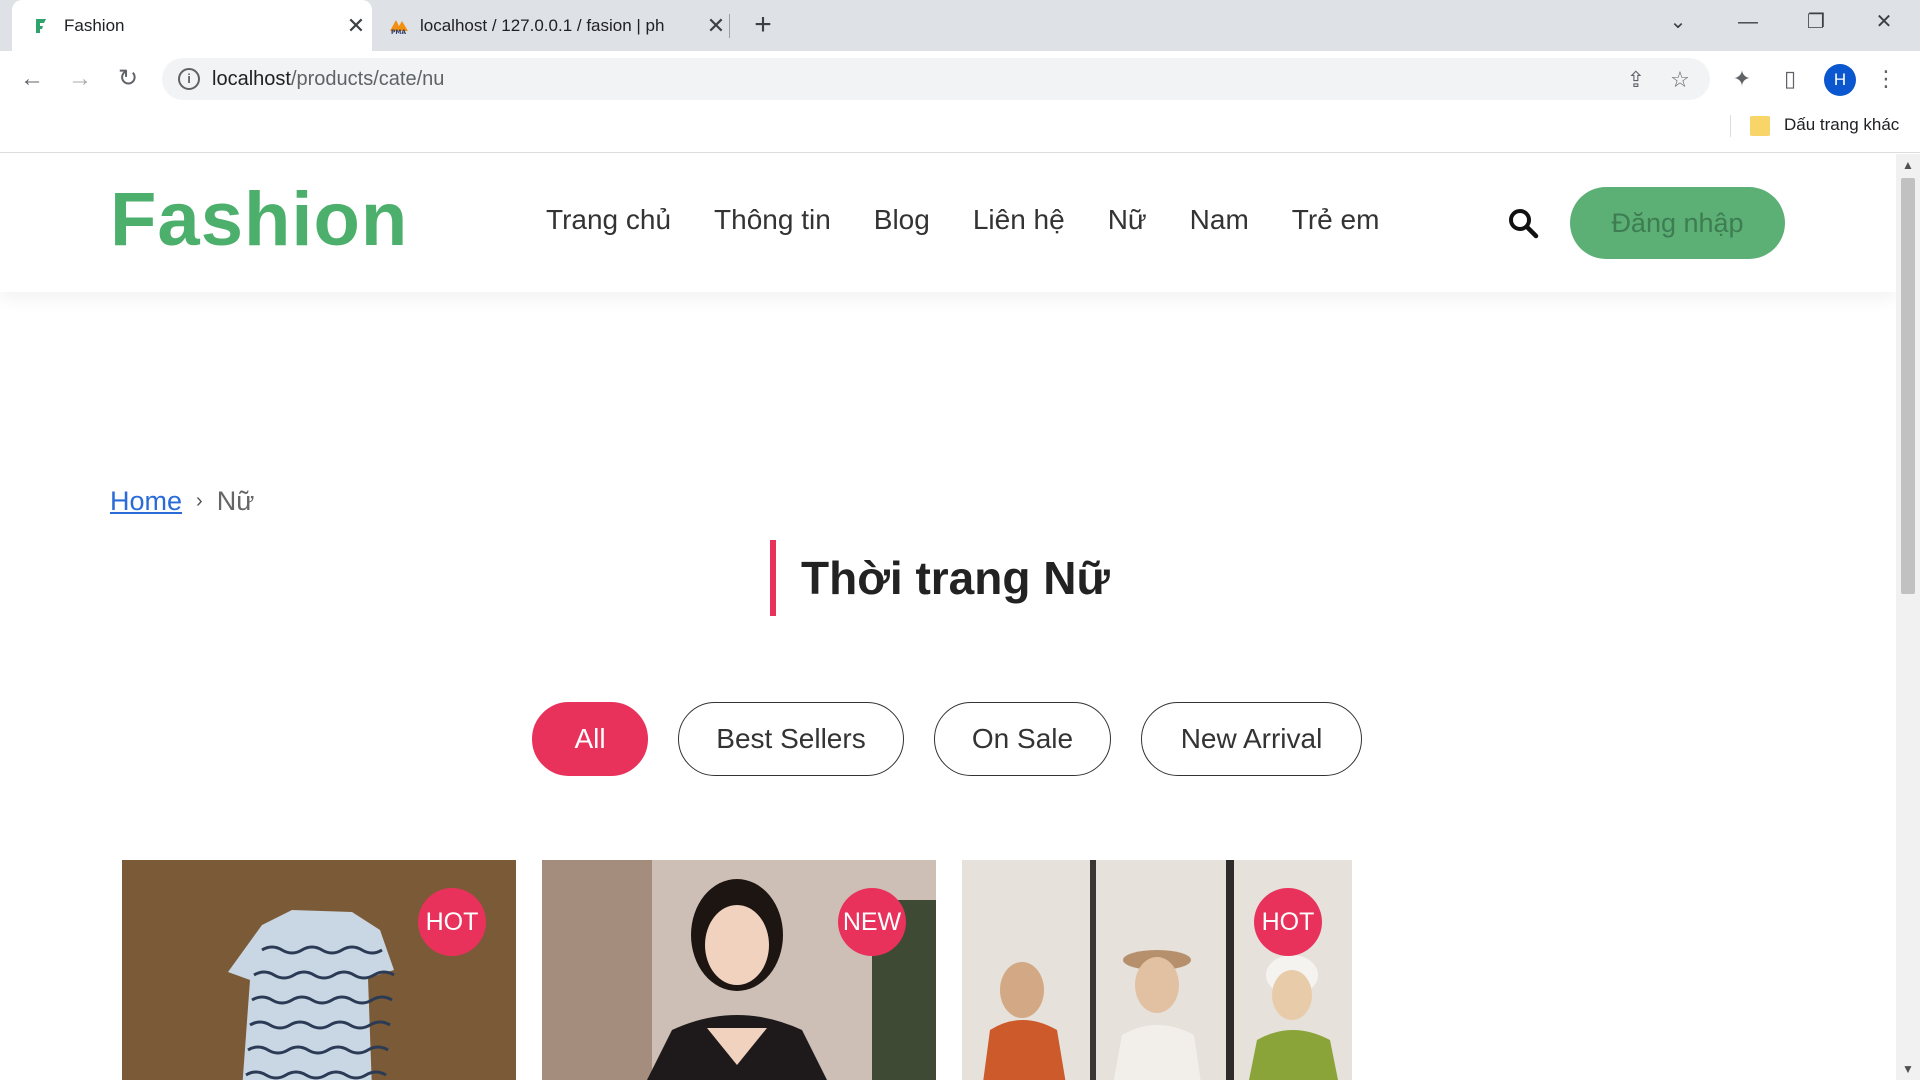 The width and height of the screenshot is (1920, 1080). I want to click on filter-all-button: All, so click(590, 739).